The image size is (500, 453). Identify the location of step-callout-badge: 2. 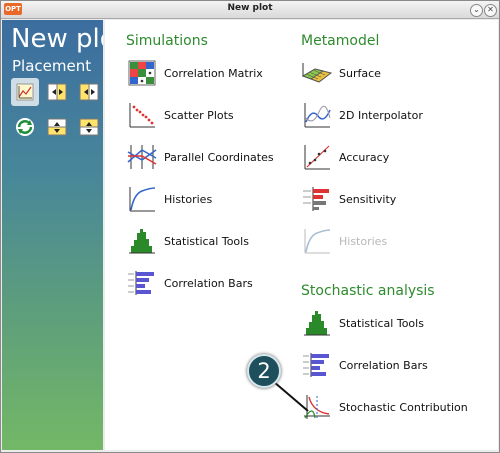
(264, 371).